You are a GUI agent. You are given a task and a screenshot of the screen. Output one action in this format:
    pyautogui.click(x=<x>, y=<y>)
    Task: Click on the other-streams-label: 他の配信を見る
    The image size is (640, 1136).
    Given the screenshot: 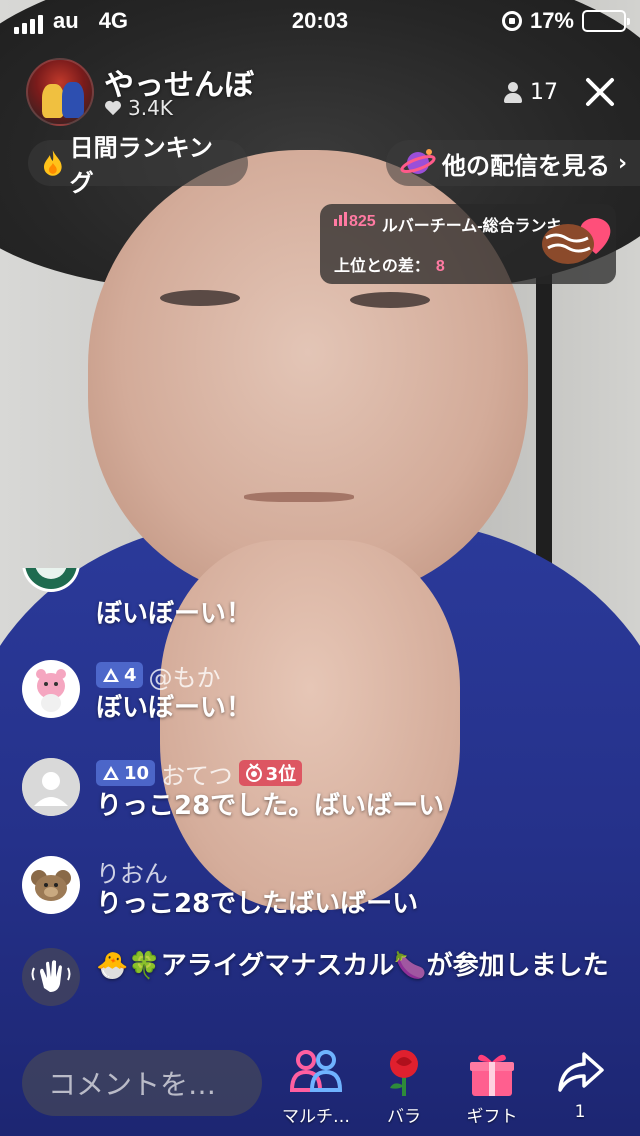 What is the action you would take?
    pyautogui.click(x=526, y=165)
    